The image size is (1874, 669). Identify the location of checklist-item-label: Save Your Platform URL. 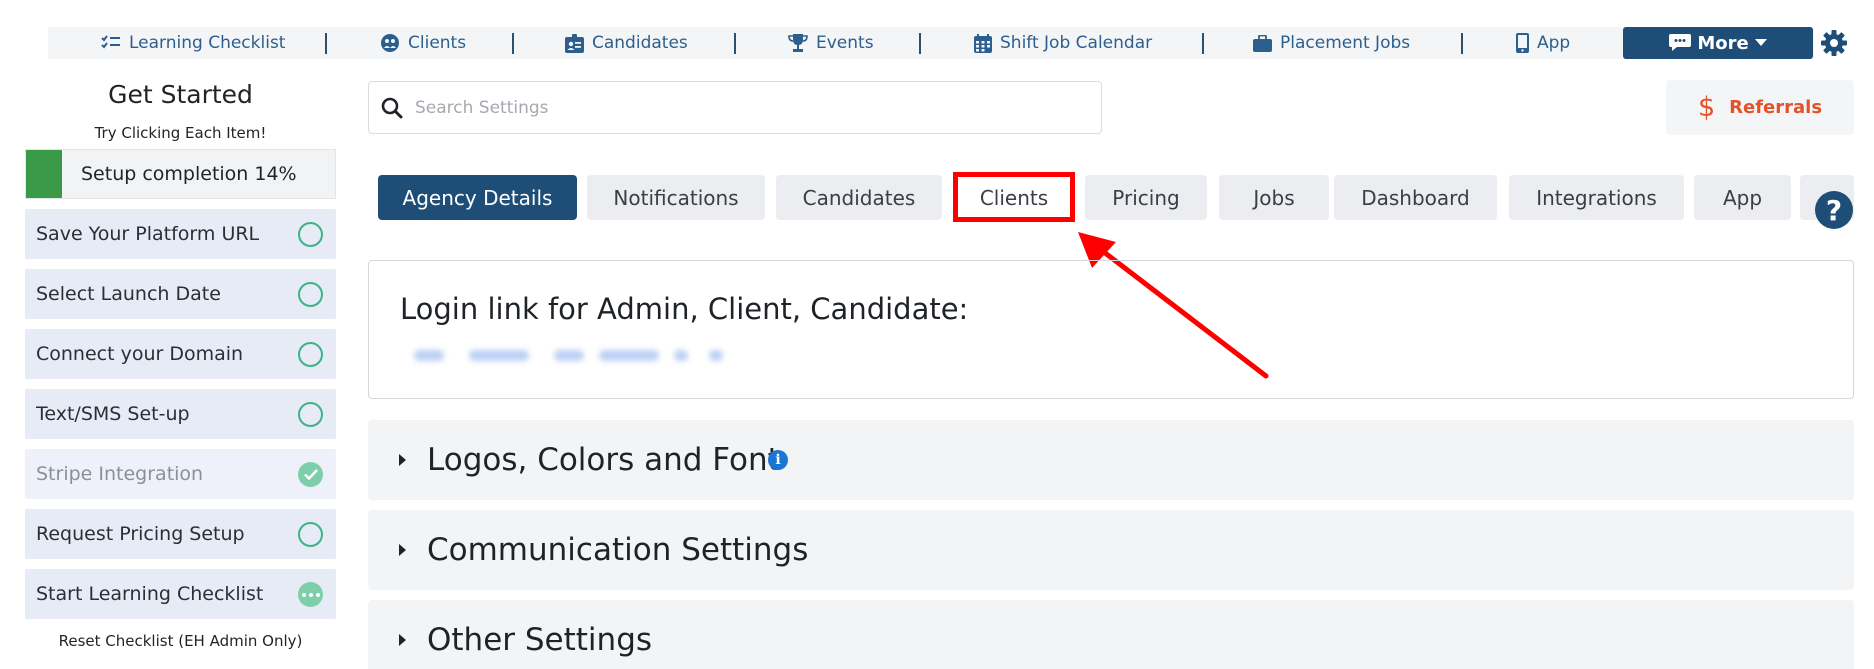
(148, 234).